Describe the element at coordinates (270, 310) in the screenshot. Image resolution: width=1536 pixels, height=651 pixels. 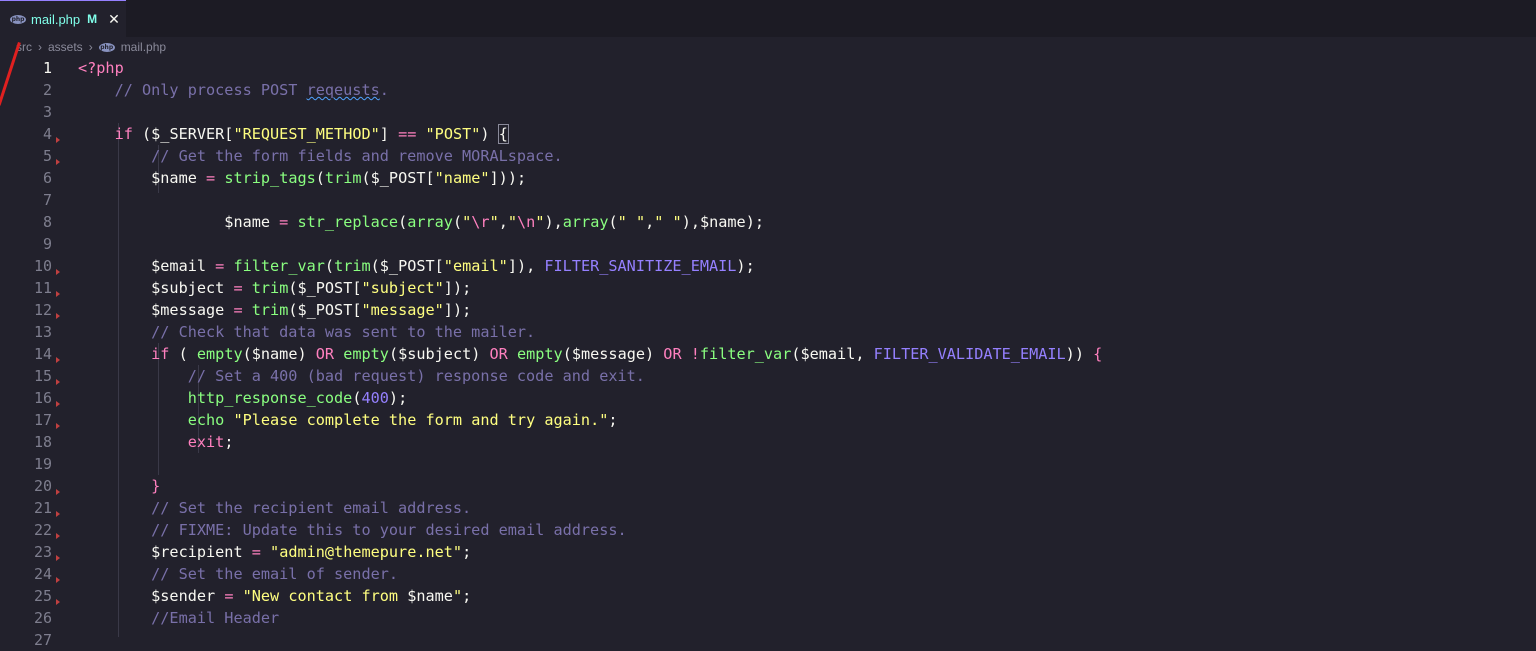
I see `code-token: trim` at that location.